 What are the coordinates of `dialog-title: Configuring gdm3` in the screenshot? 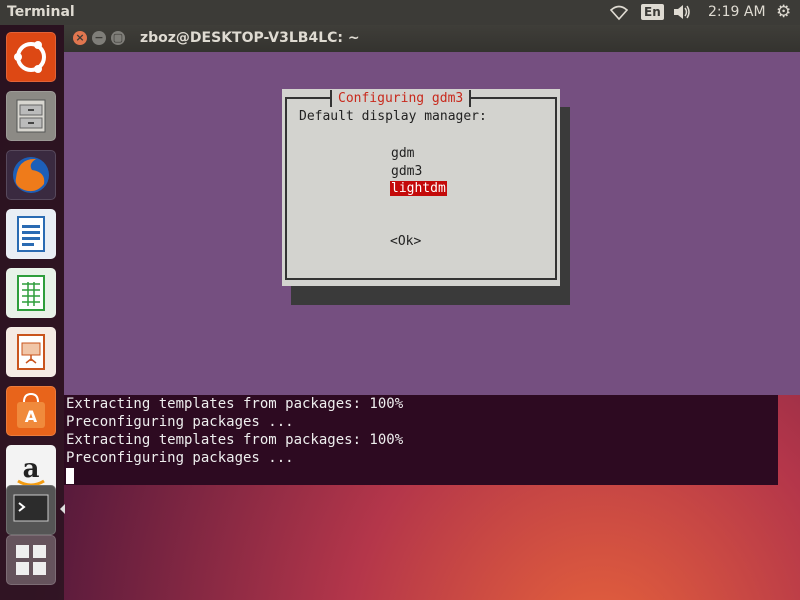 It's located at (401, 98).